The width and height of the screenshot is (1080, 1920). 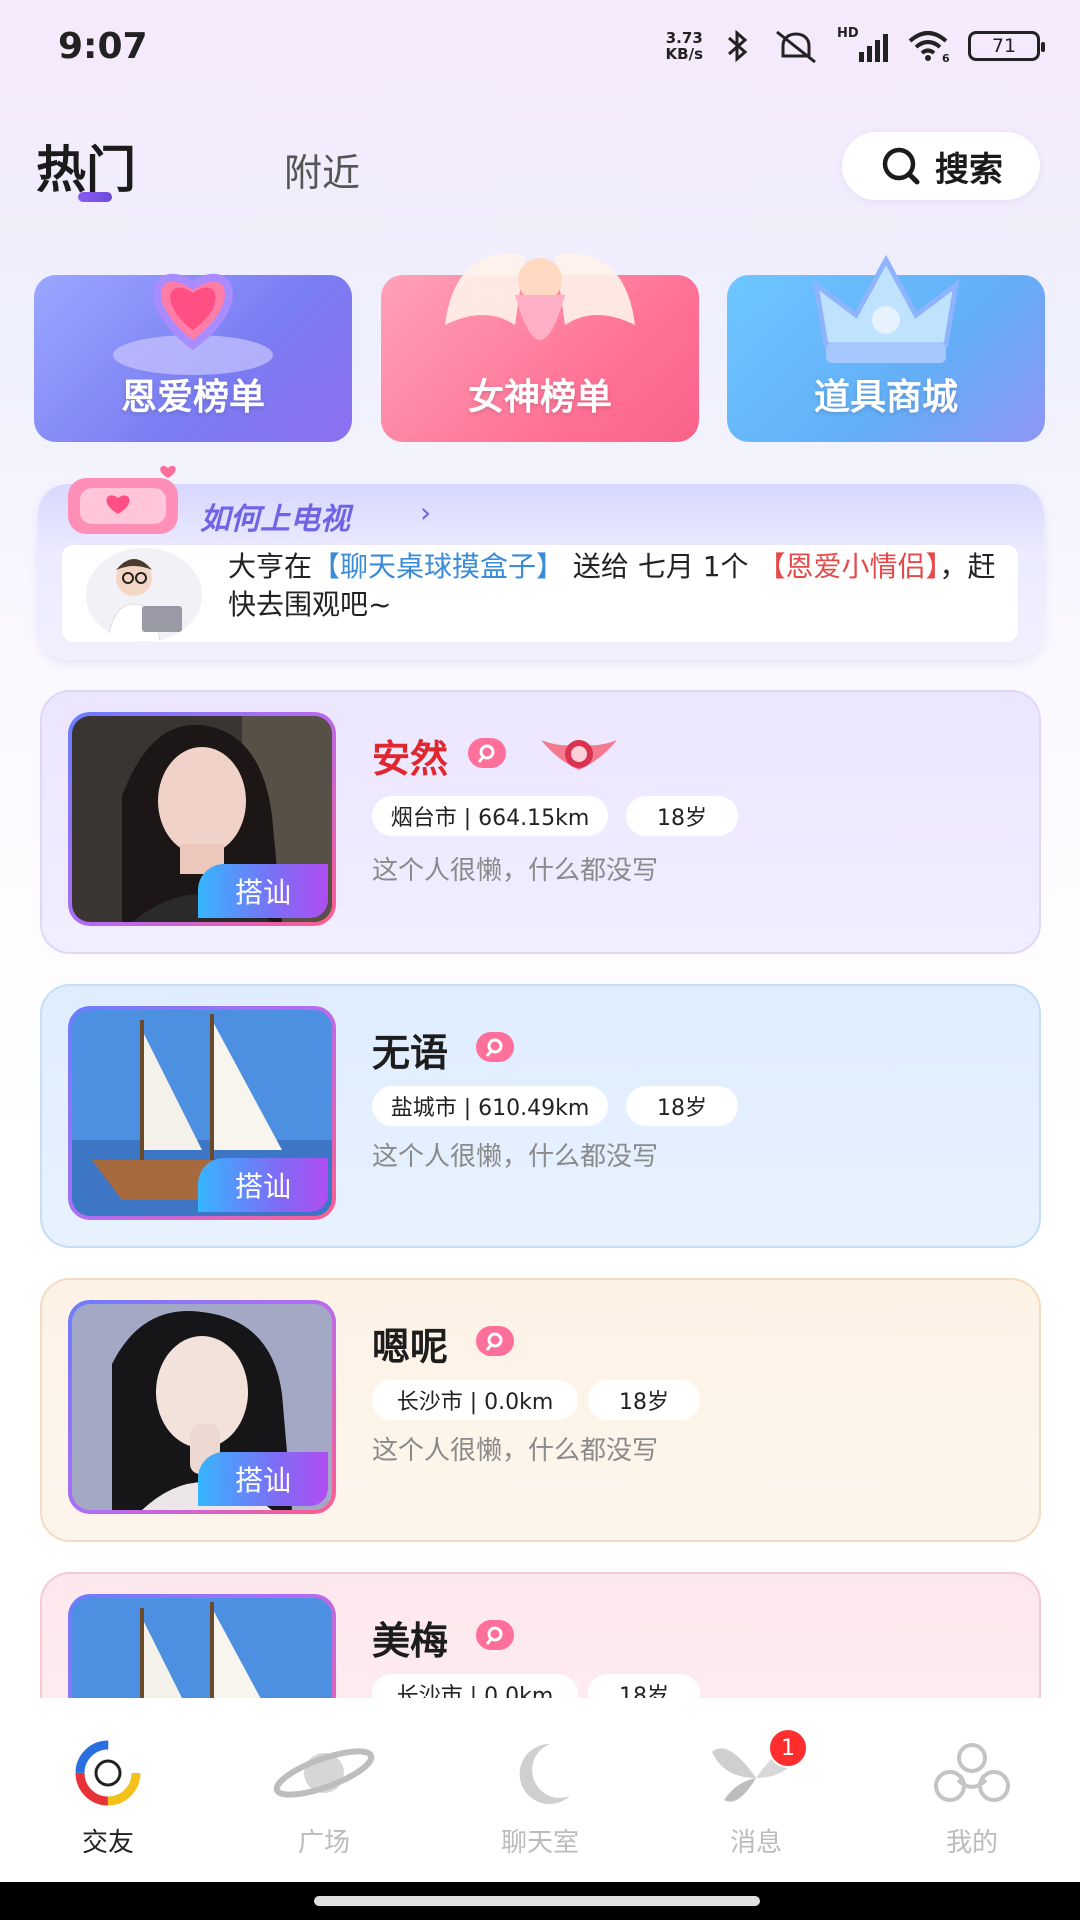 I want to click on user-name: 无语, so click(x=410, y=1053).